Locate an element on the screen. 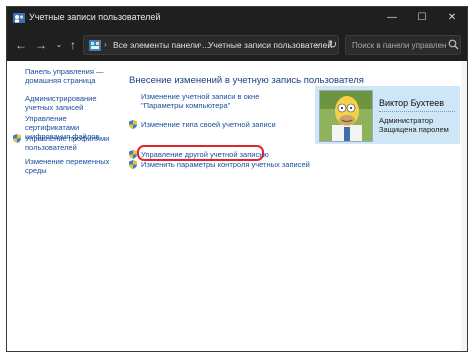 This screenshot has height=357, width=474. refresh-button: ↻ is located at coordinates (332, 44).